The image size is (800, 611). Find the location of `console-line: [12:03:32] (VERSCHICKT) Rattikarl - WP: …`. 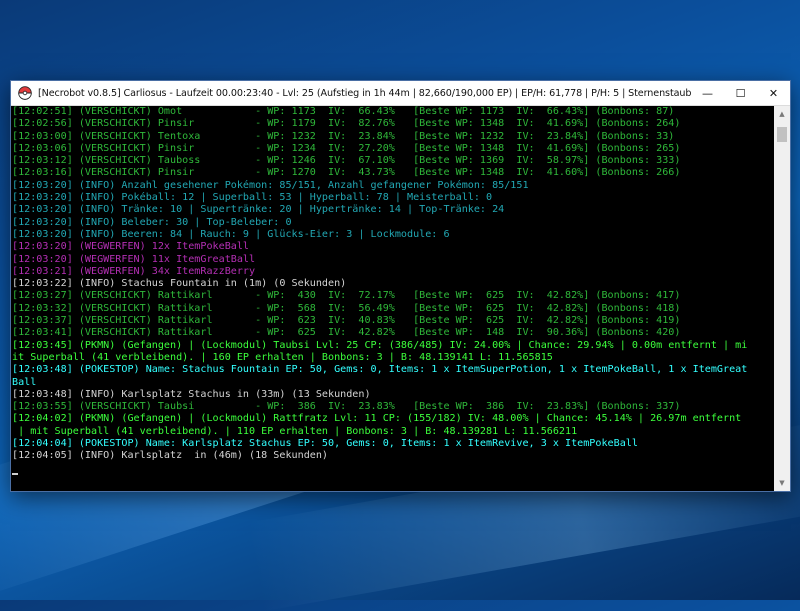

console-line: [12:03:32] (VERSCHICKT) Rattikarl - WP: … is located at coordinates (346, 308).